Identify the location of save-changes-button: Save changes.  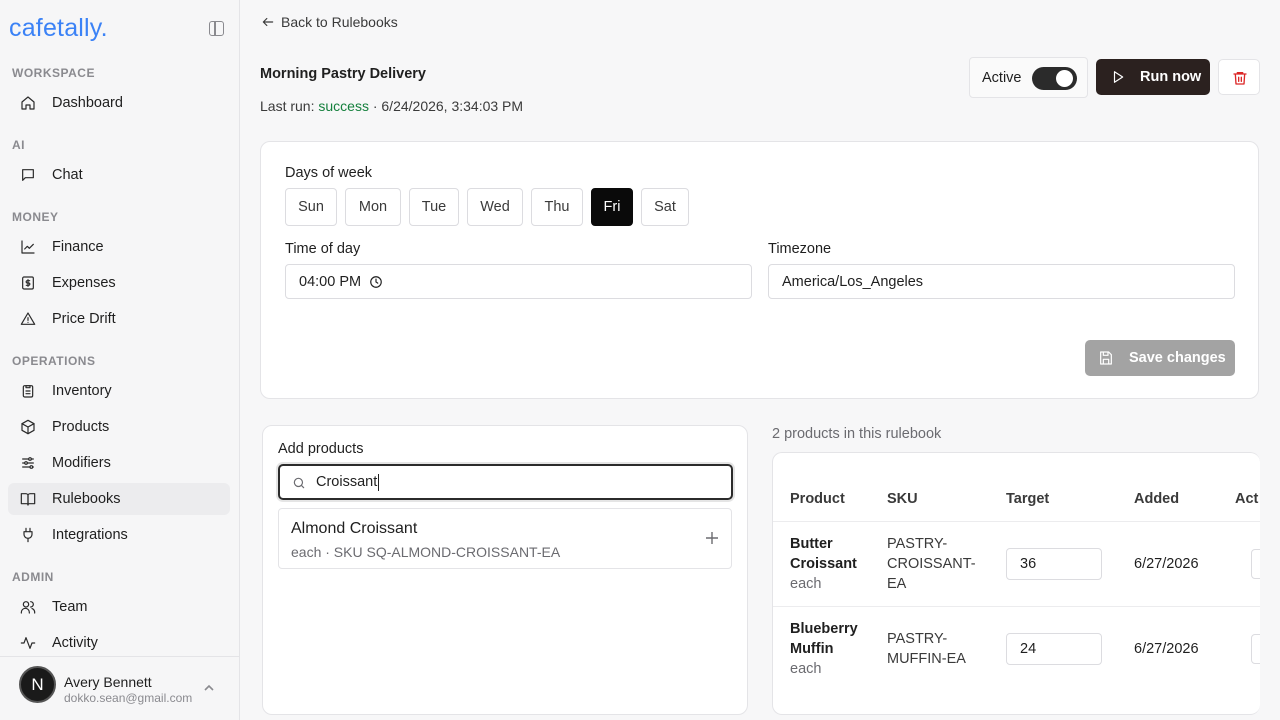
(1160, 358).